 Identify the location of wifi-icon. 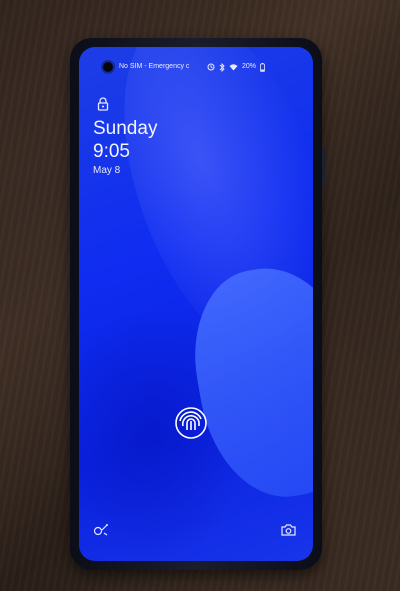
(233, 67).